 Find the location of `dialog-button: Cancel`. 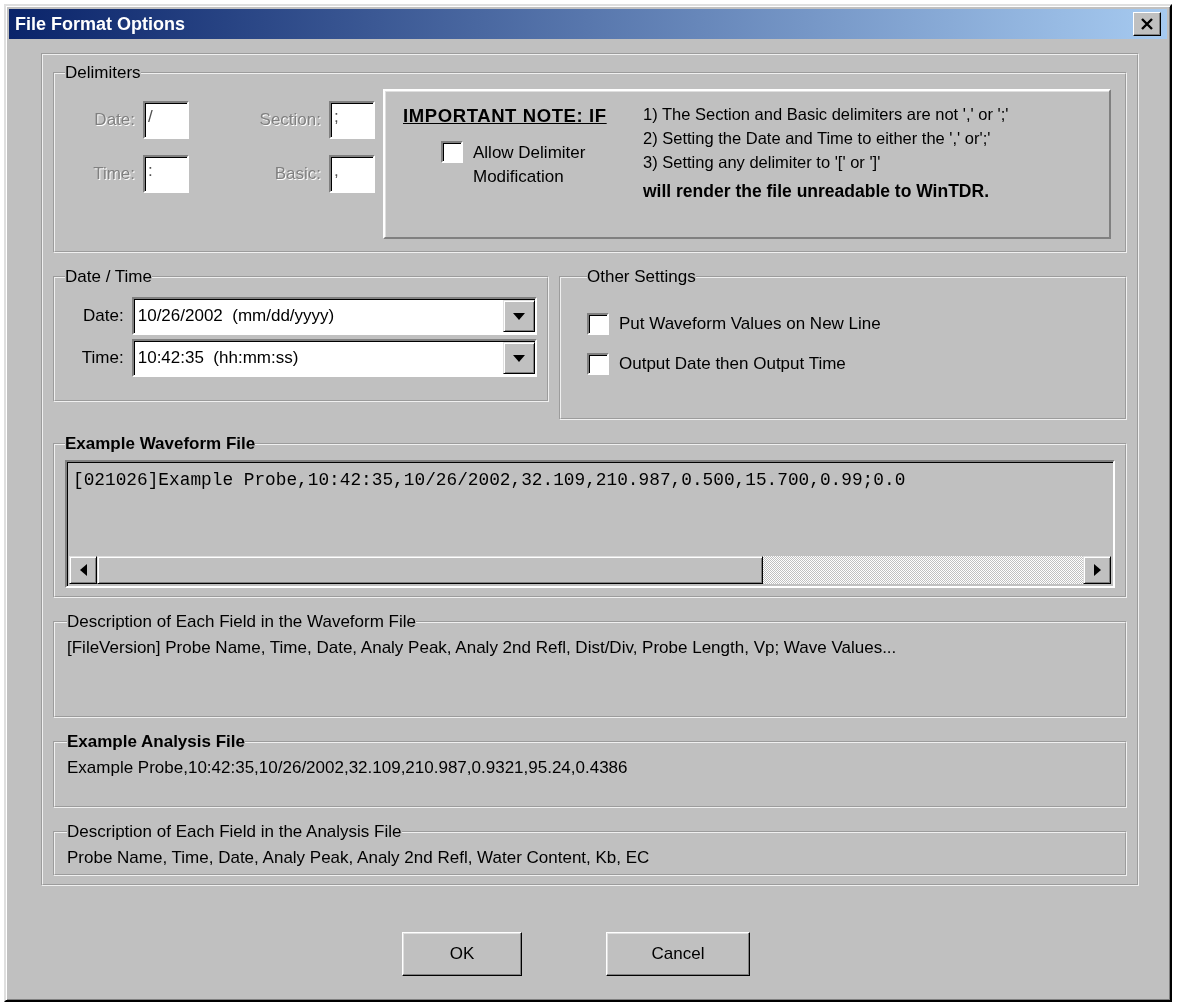

dialog-button: Cancel is located at coordinates (678, 954).